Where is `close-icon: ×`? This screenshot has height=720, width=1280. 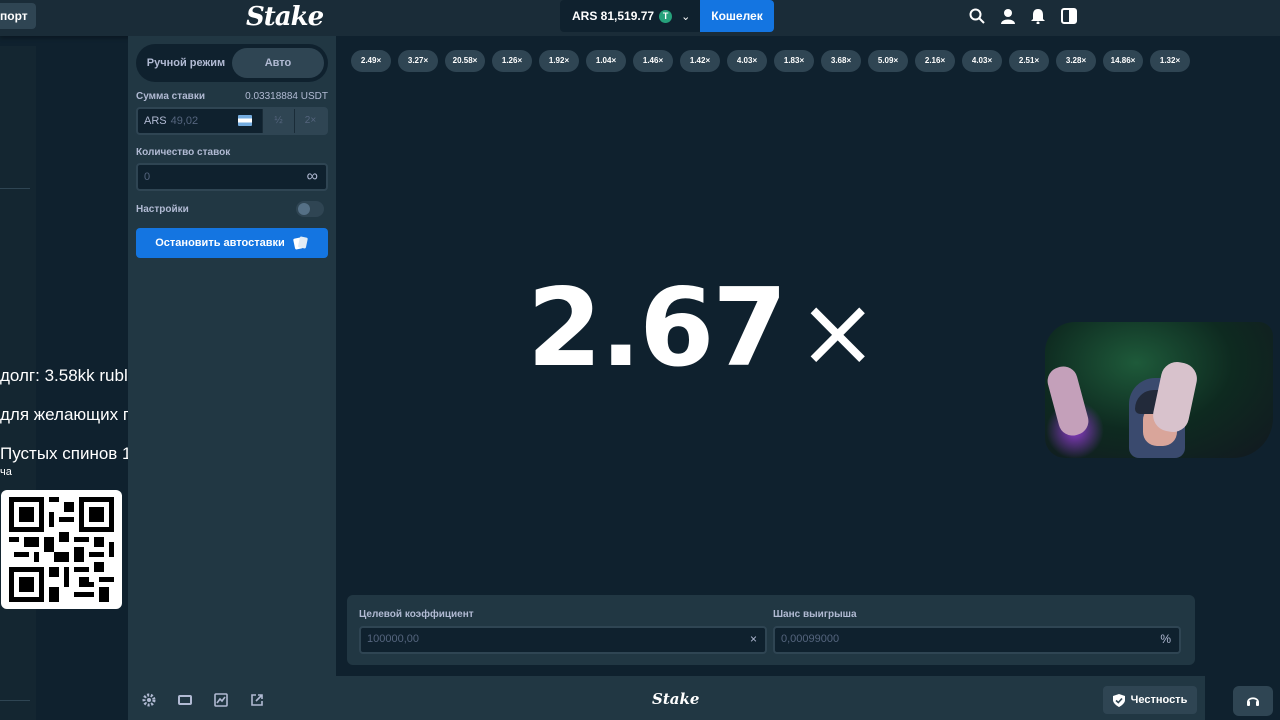
close-icon: × is located at coordinates (753, 639).